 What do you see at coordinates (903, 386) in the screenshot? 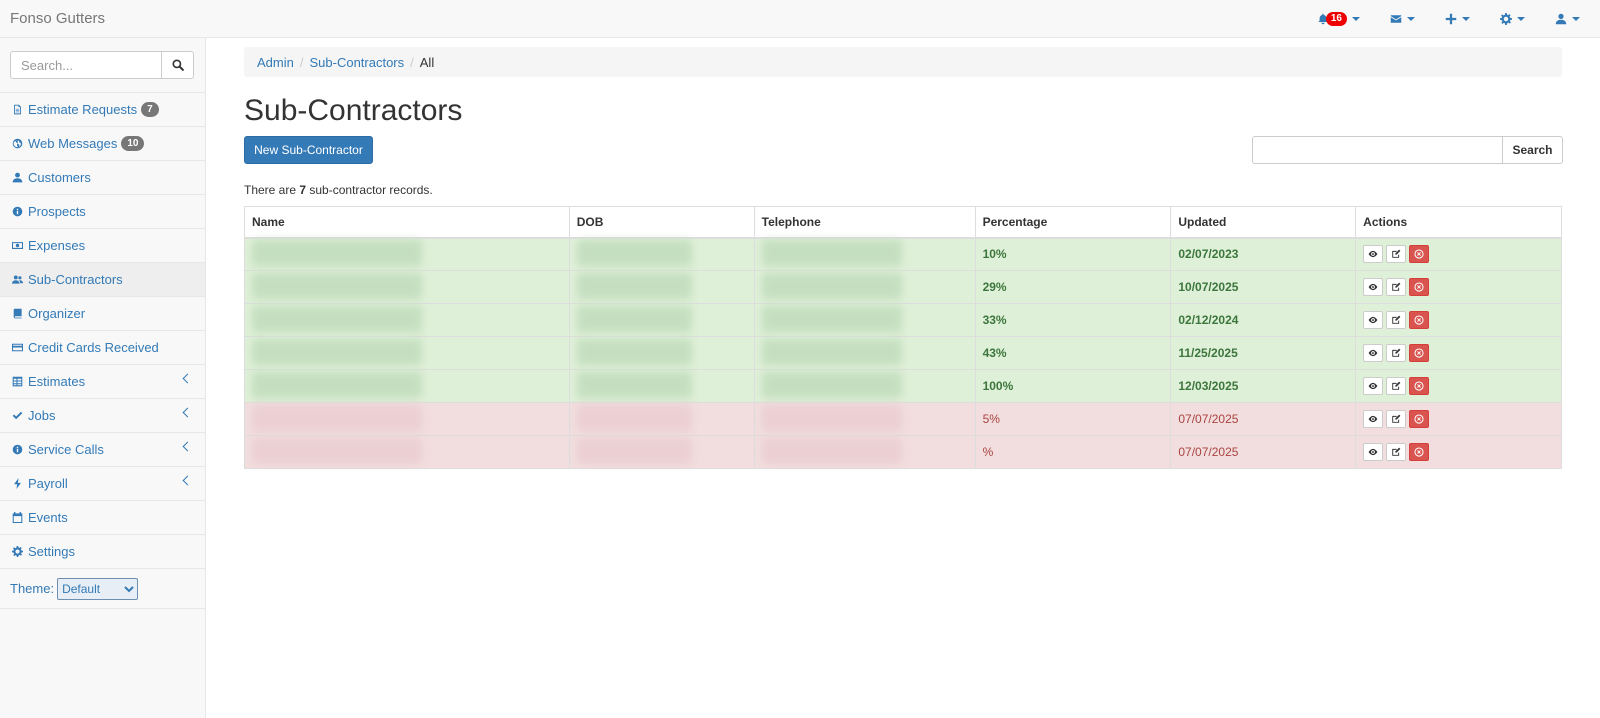
I see `table-row: 100% 12/03/2025` at bounding box center [903, 386].